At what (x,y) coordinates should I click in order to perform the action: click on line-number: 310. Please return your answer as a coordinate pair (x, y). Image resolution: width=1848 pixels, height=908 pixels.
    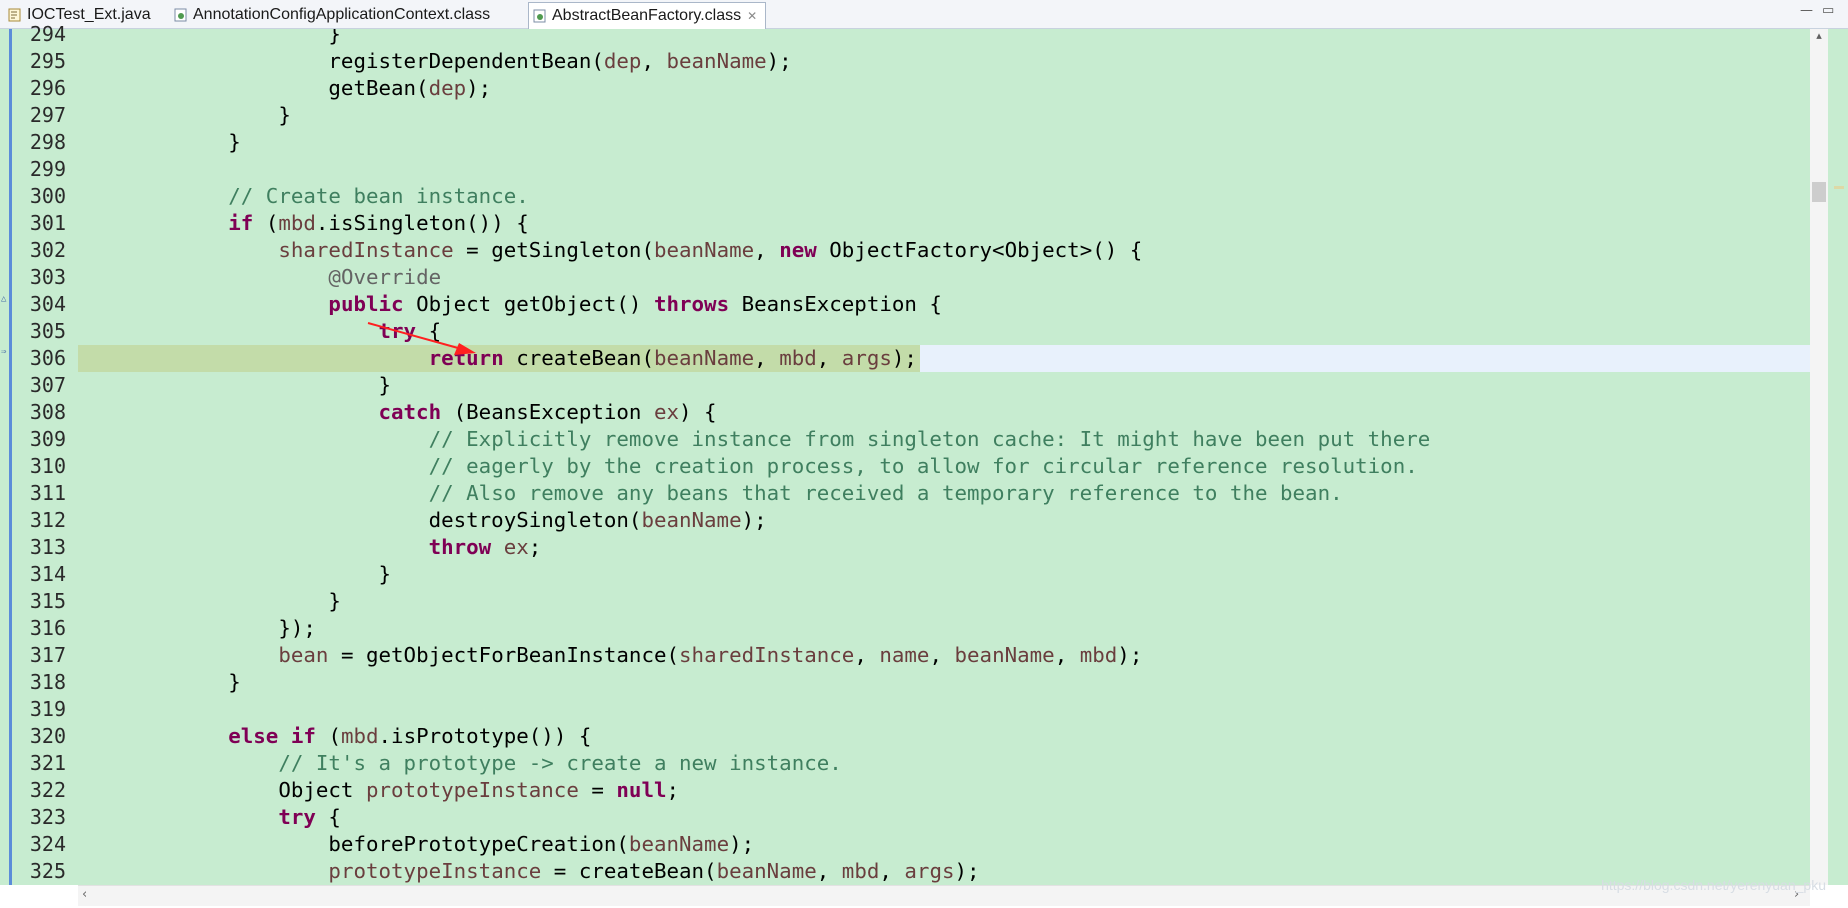
    Looking at the image, I should click on (39, 466).